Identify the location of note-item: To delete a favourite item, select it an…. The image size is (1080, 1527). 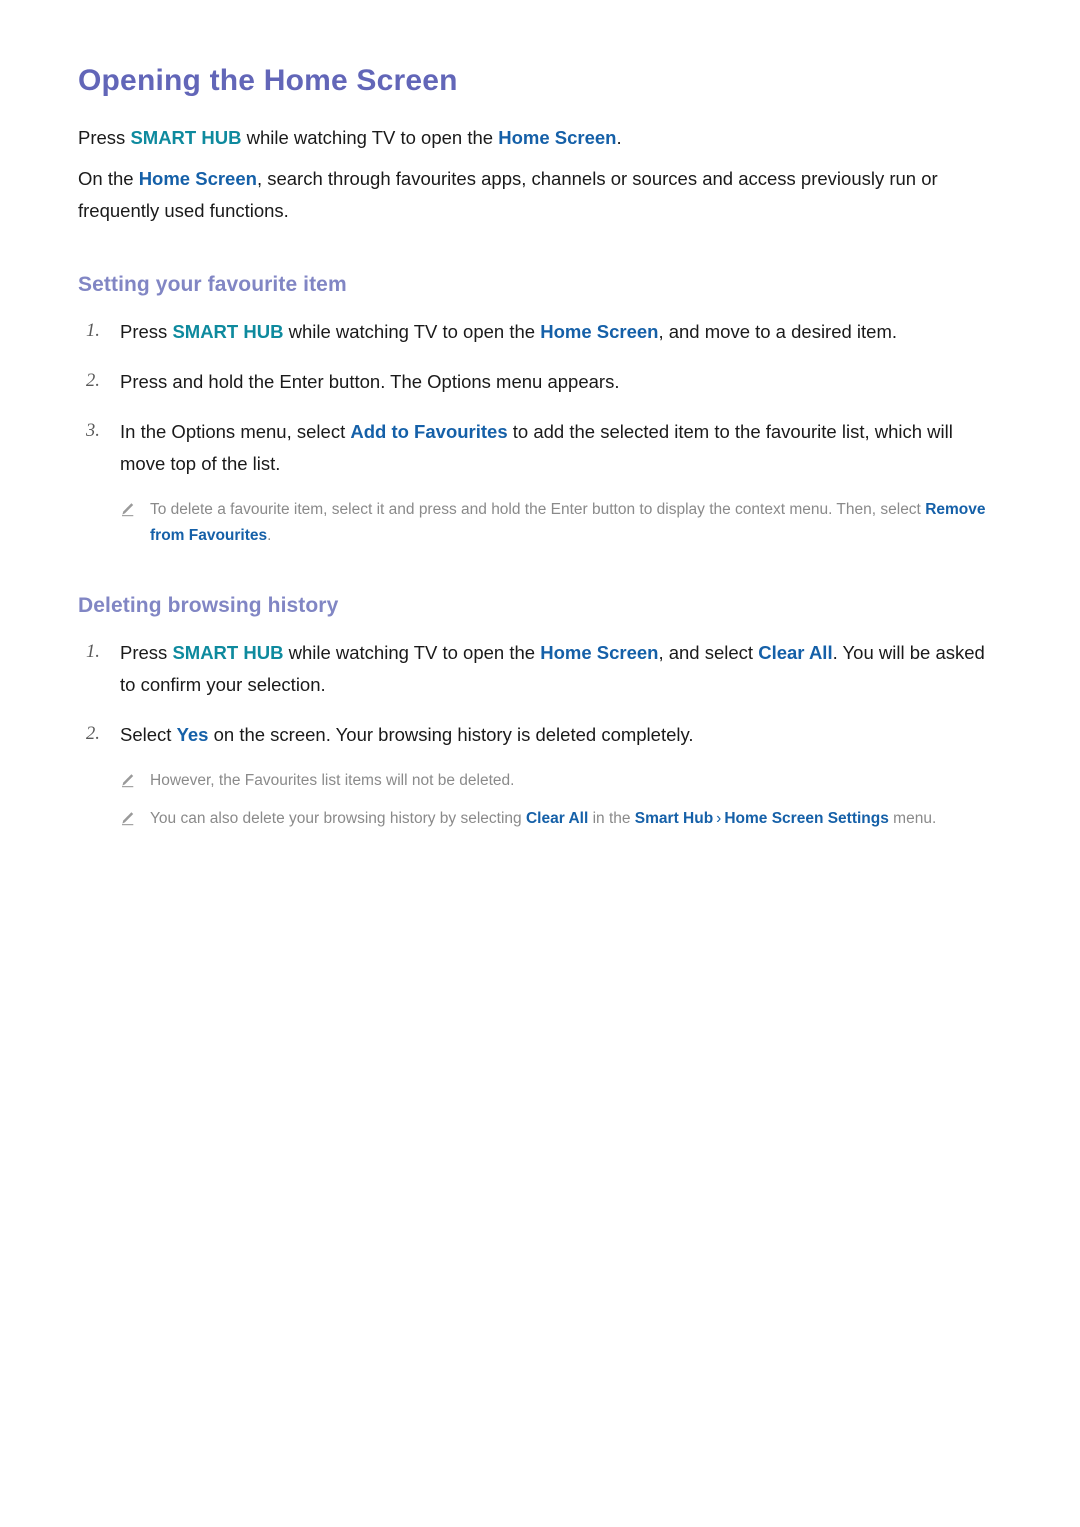
(540, 522).